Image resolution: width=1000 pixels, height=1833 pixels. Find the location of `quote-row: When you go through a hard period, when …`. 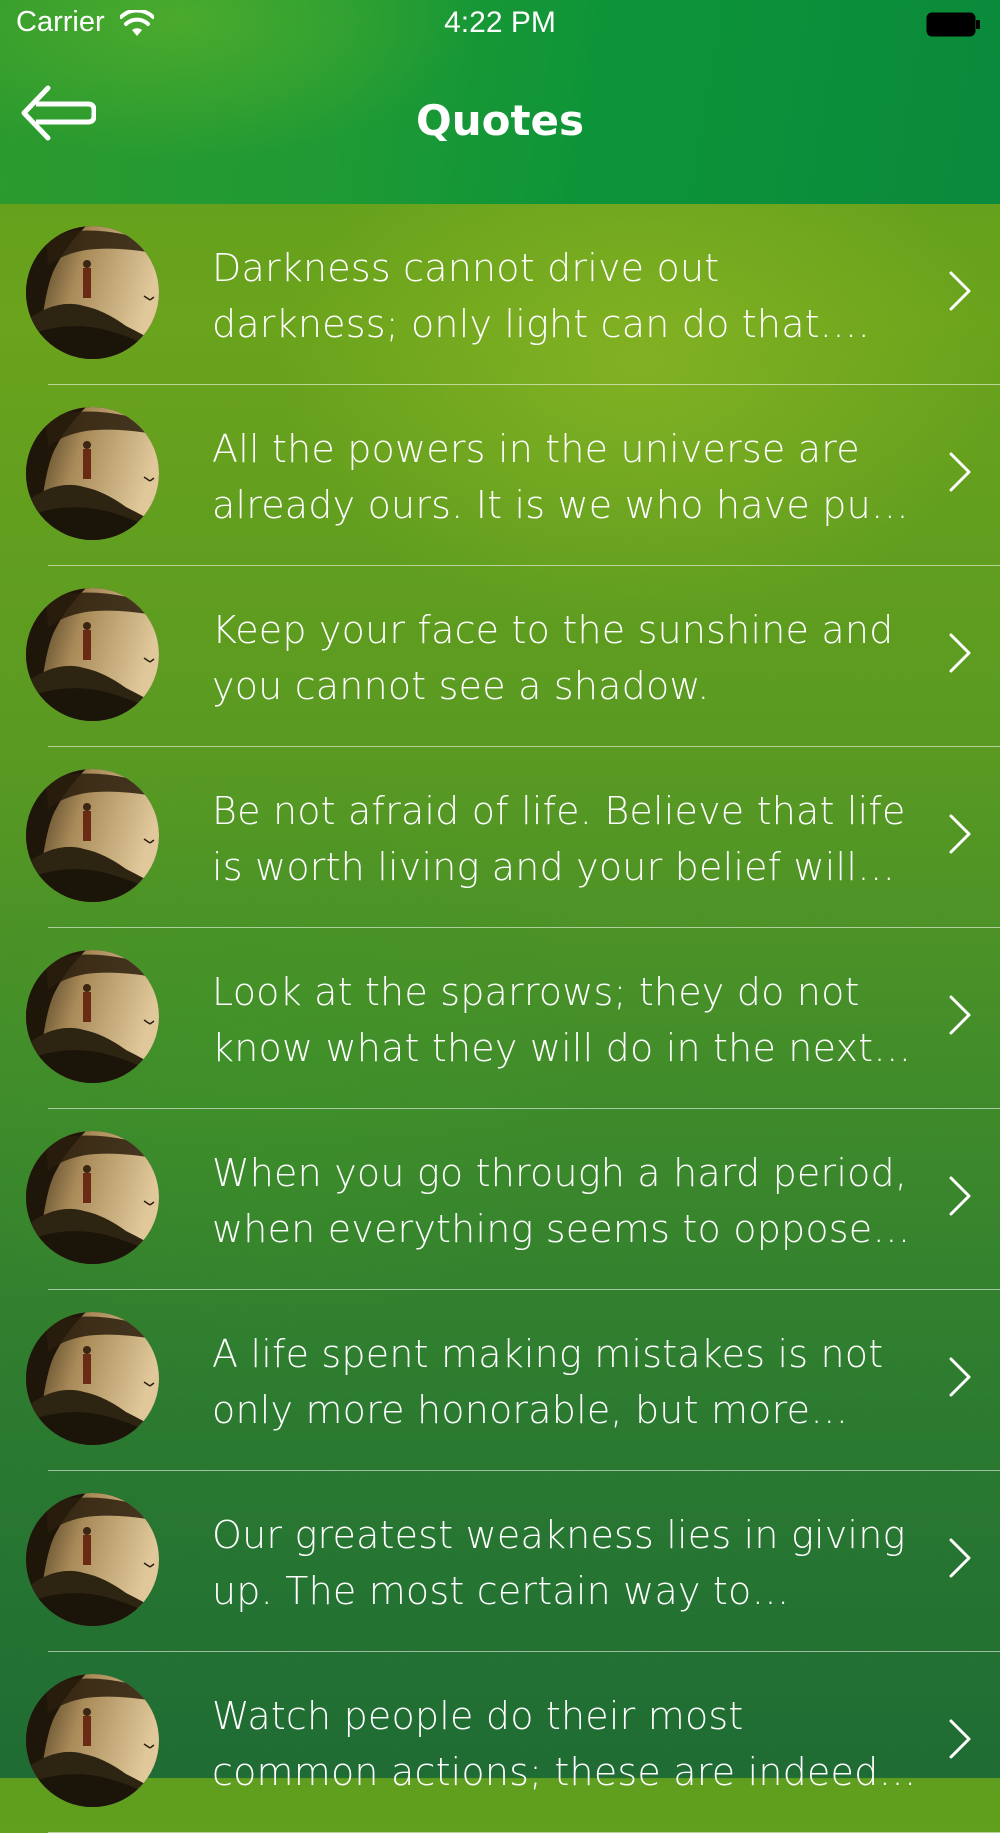

quote-row: When you go through a hard period, when … is located at coordinates (500, 1199).